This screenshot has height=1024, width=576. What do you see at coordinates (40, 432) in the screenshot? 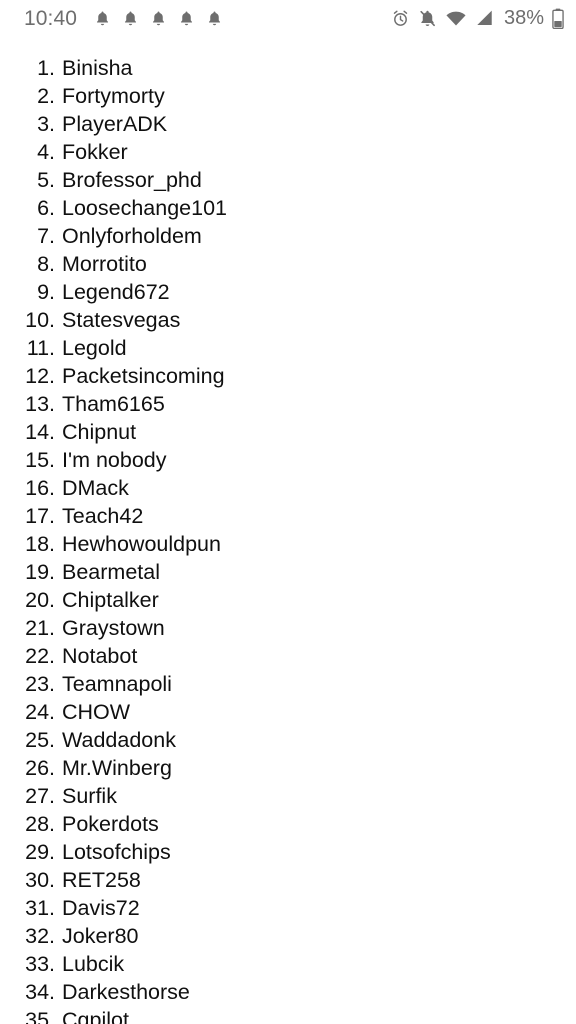
I see `list-item-rank: 14.` at bounding box center [40, 432].